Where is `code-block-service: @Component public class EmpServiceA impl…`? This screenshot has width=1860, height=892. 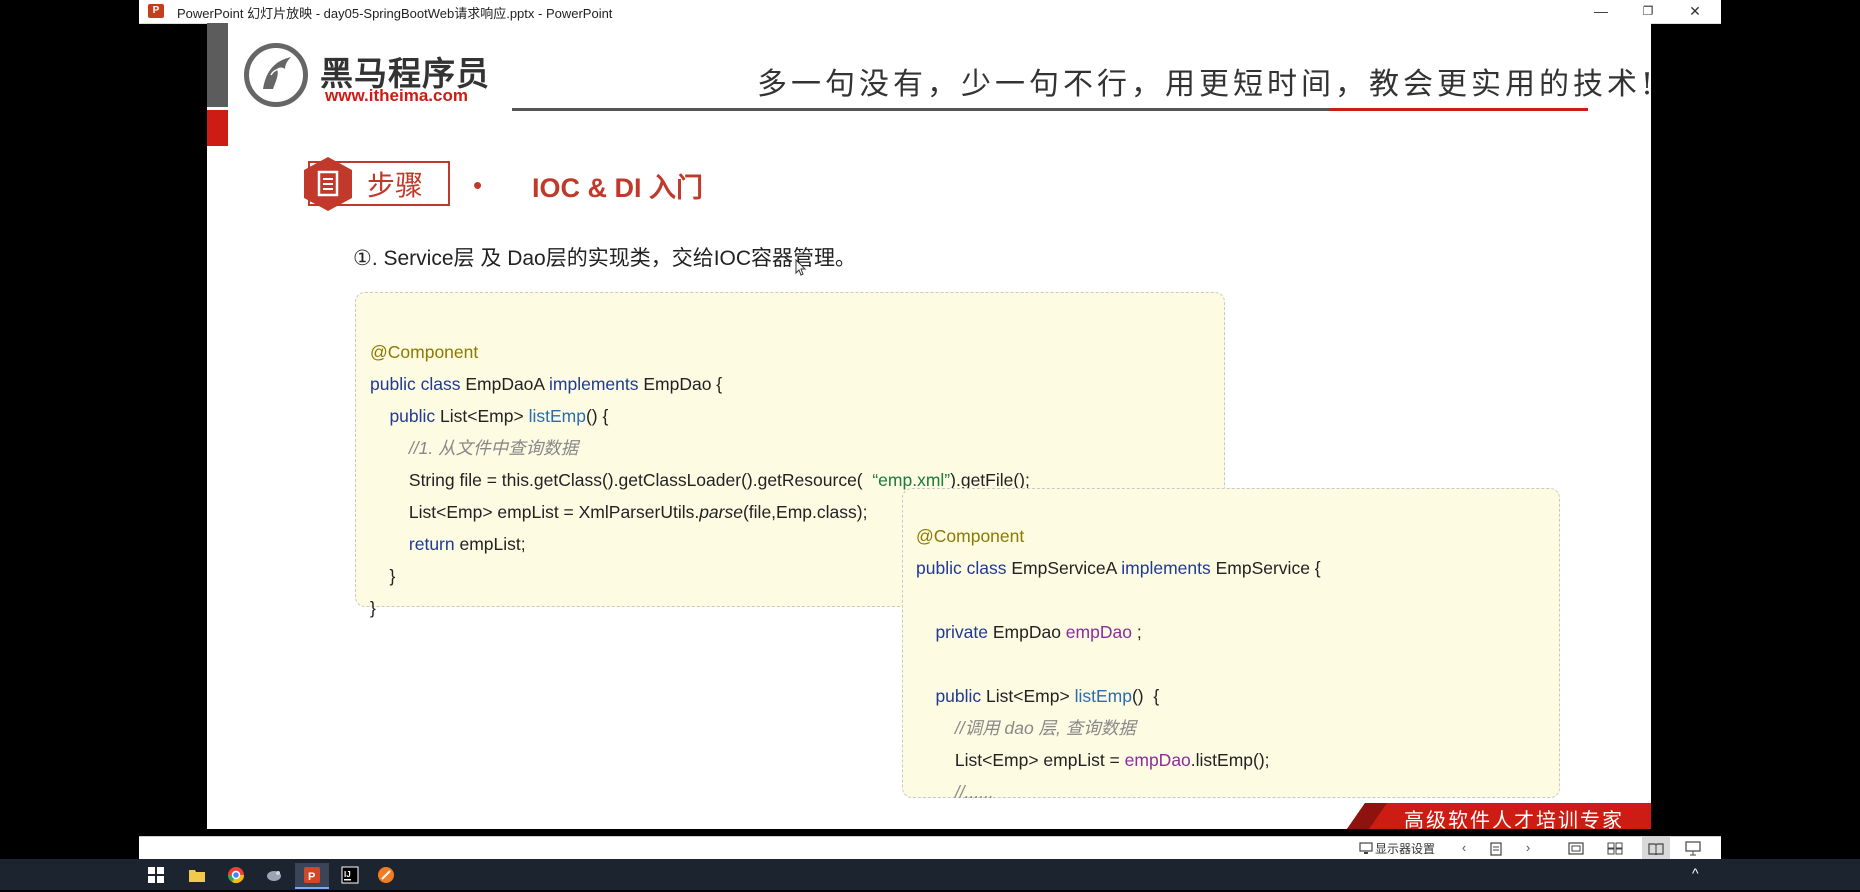
code-block-service: @Component public class EmpServiceA impl… is located at coordinates (1118, 648).